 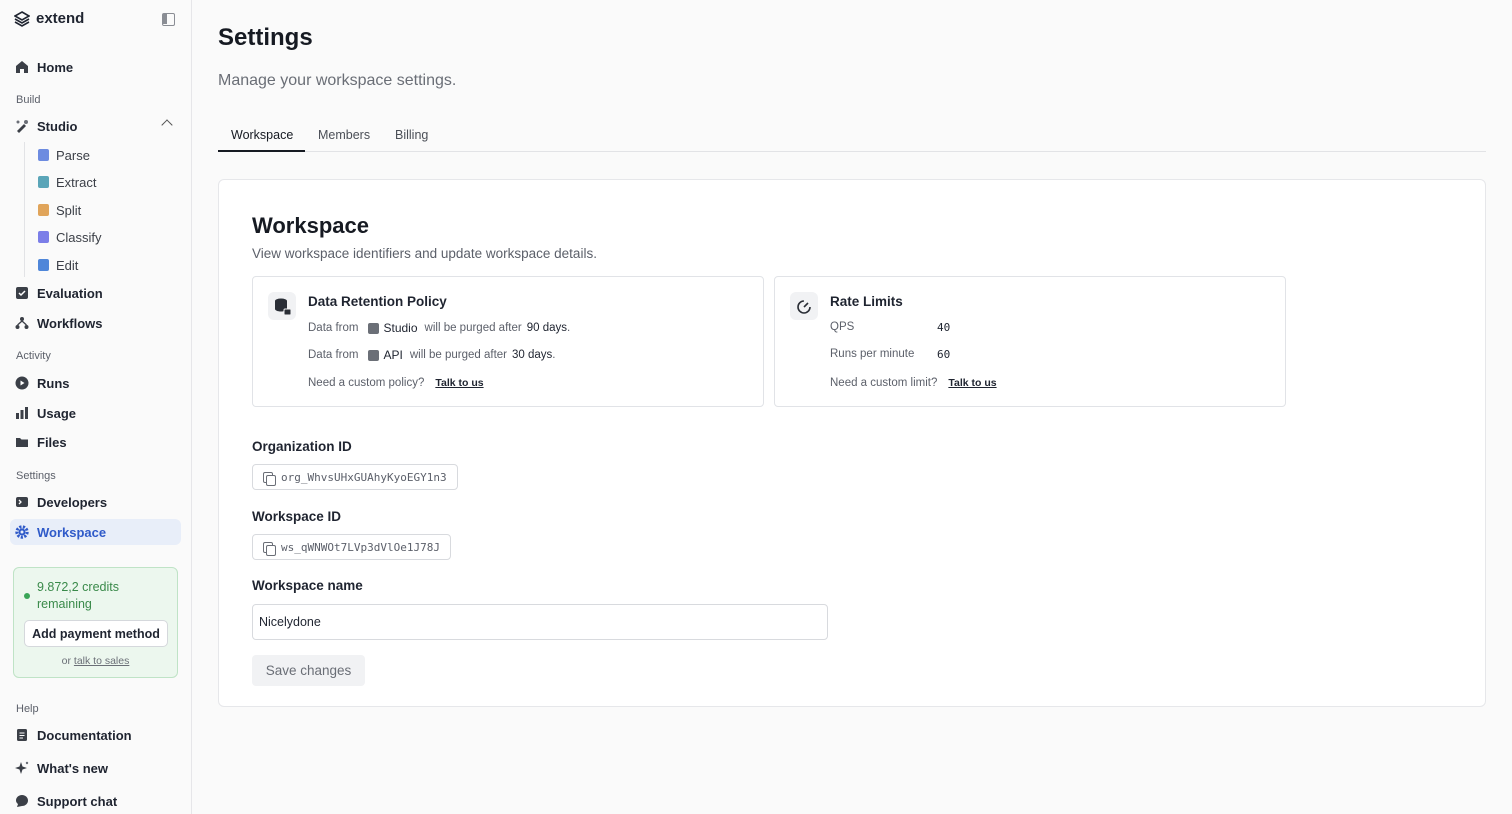 What do you see at coordinates (43, 155) in the screenshot?
I see `parse-icon` at bounding box center [43, 155].